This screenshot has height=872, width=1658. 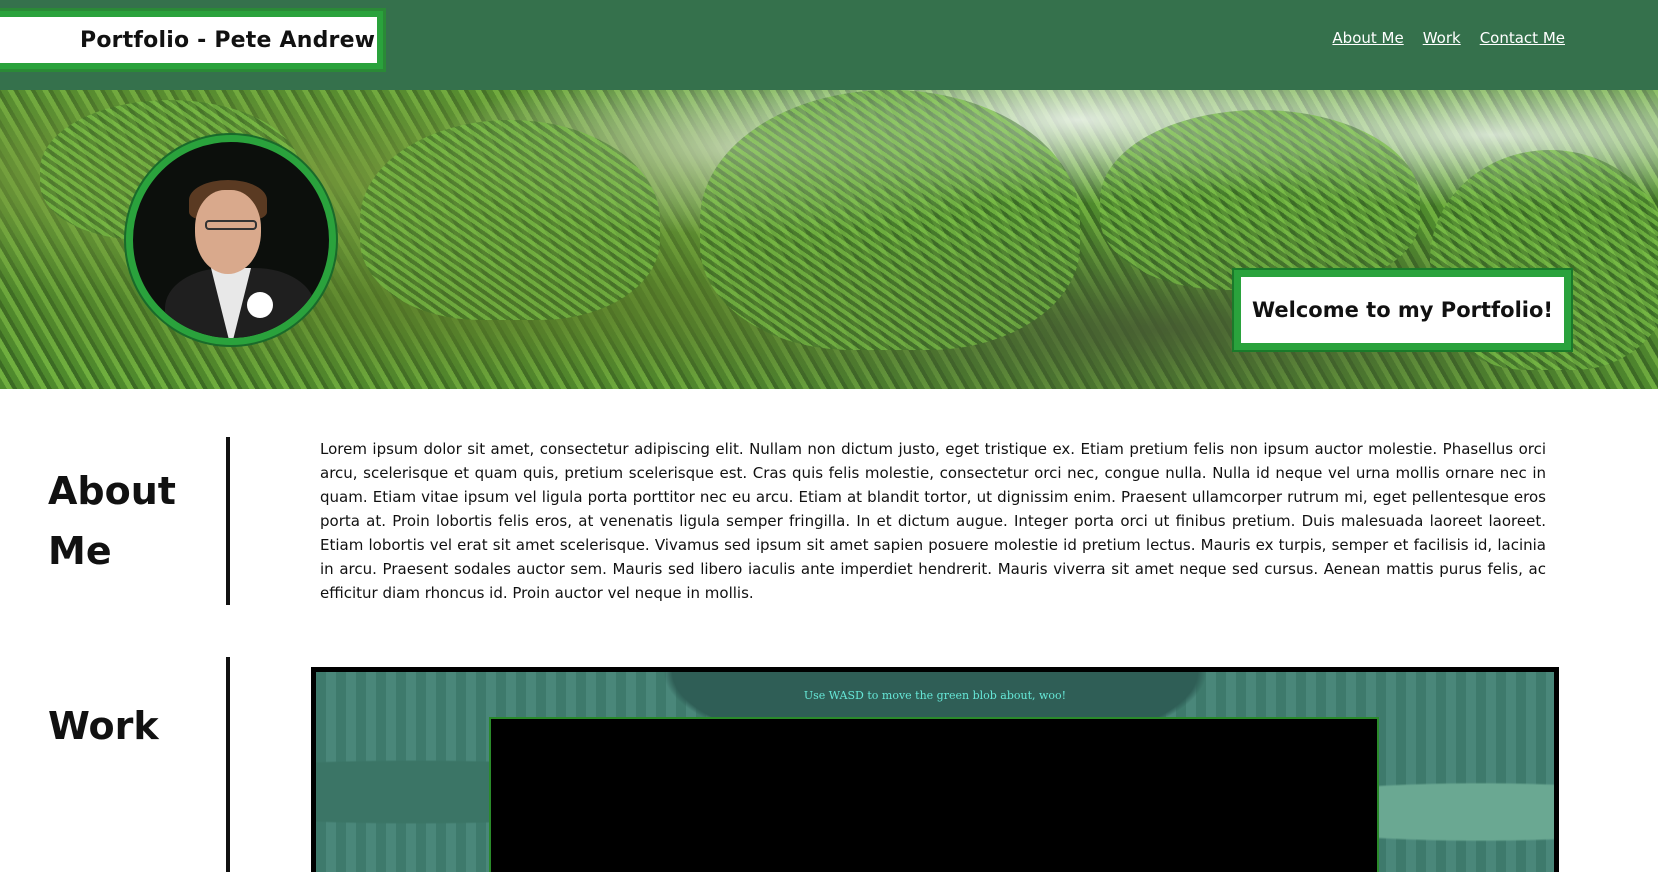 I want to click on site-title-box: Portfolio - Pete Andrew, so click(x=193, y=40).